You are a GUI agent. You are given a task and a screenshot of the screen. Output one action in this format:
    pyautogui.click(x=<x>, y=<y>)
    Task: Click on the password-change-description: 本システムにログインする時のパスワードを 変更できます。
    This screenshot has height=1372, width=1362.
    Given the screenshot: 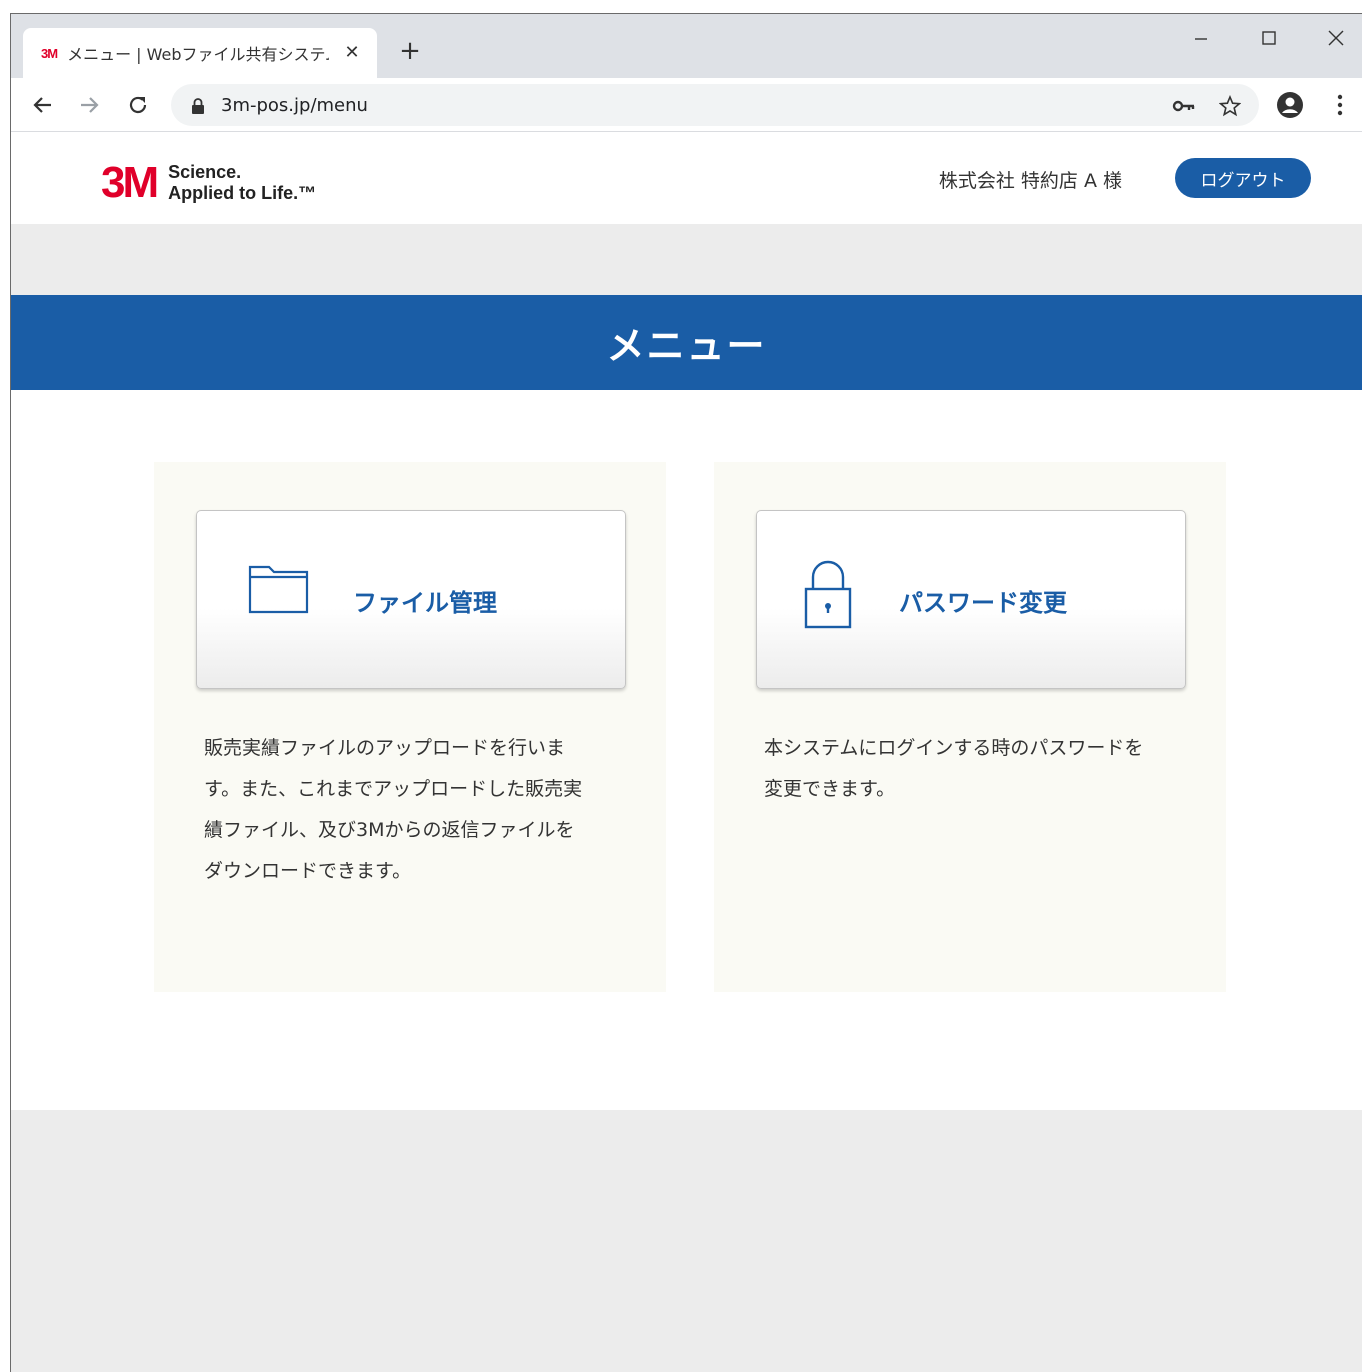 What is the action you would take?
    pyautogui.click(x=974, y=769)
    